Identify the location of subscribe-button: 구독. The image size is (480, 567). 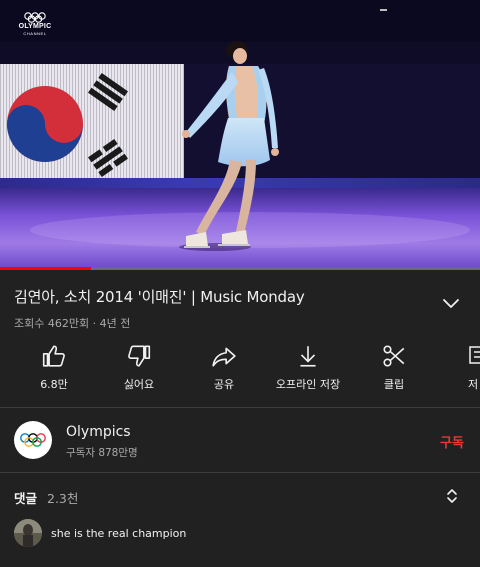
(452, 441).